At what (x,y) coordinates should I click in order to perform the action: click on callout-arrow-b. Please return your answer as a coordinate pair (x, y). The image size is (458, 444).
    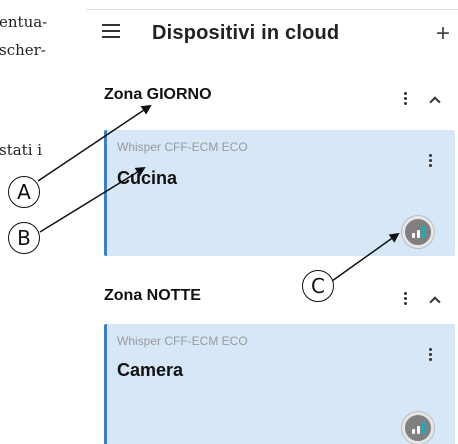
    Looking at the image, I should click on (92, 199).